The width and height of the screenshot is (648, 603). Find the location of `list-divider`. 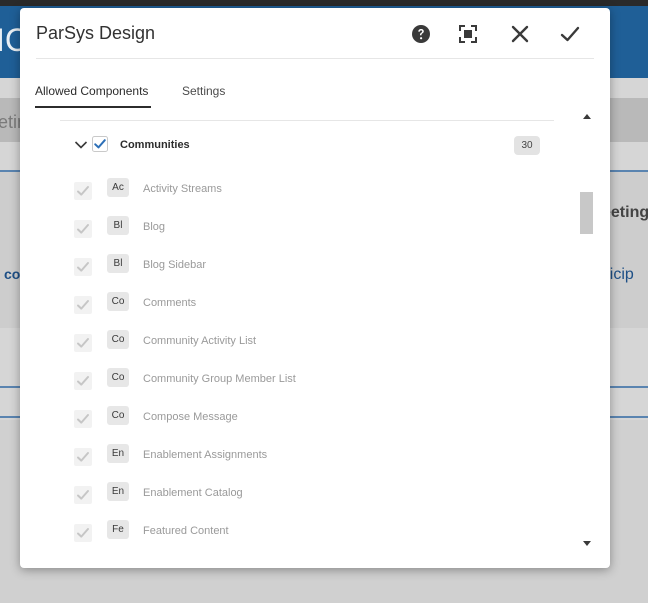

list-divider is located at coordinates (307, 120).